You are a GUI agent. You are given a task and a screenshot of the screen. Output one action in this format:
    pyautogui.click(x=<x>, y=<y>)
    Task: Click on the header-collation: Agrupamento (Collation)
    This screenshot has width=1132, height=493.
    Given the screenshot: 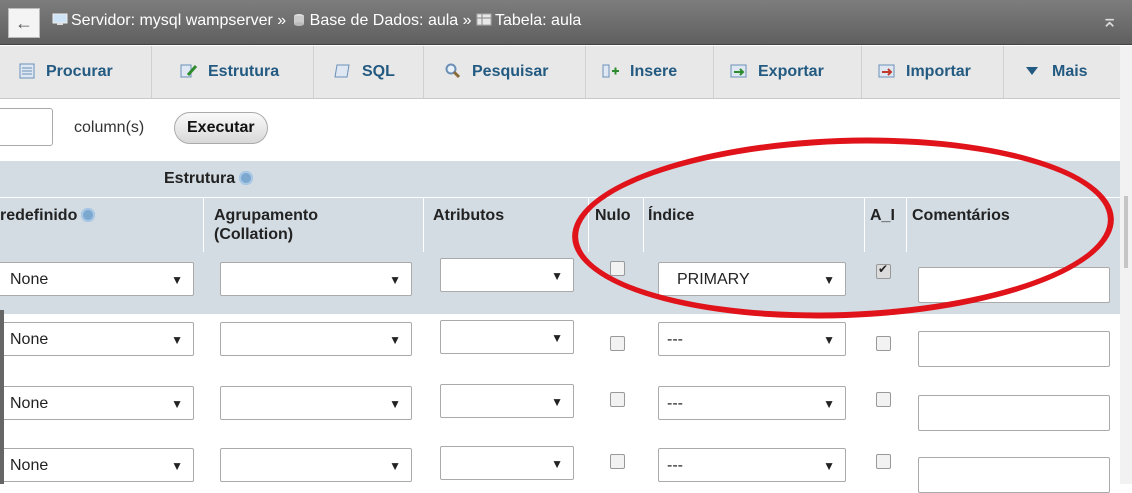 What is the action you would take?
    pyautogui.click(x=266, y=225)
    